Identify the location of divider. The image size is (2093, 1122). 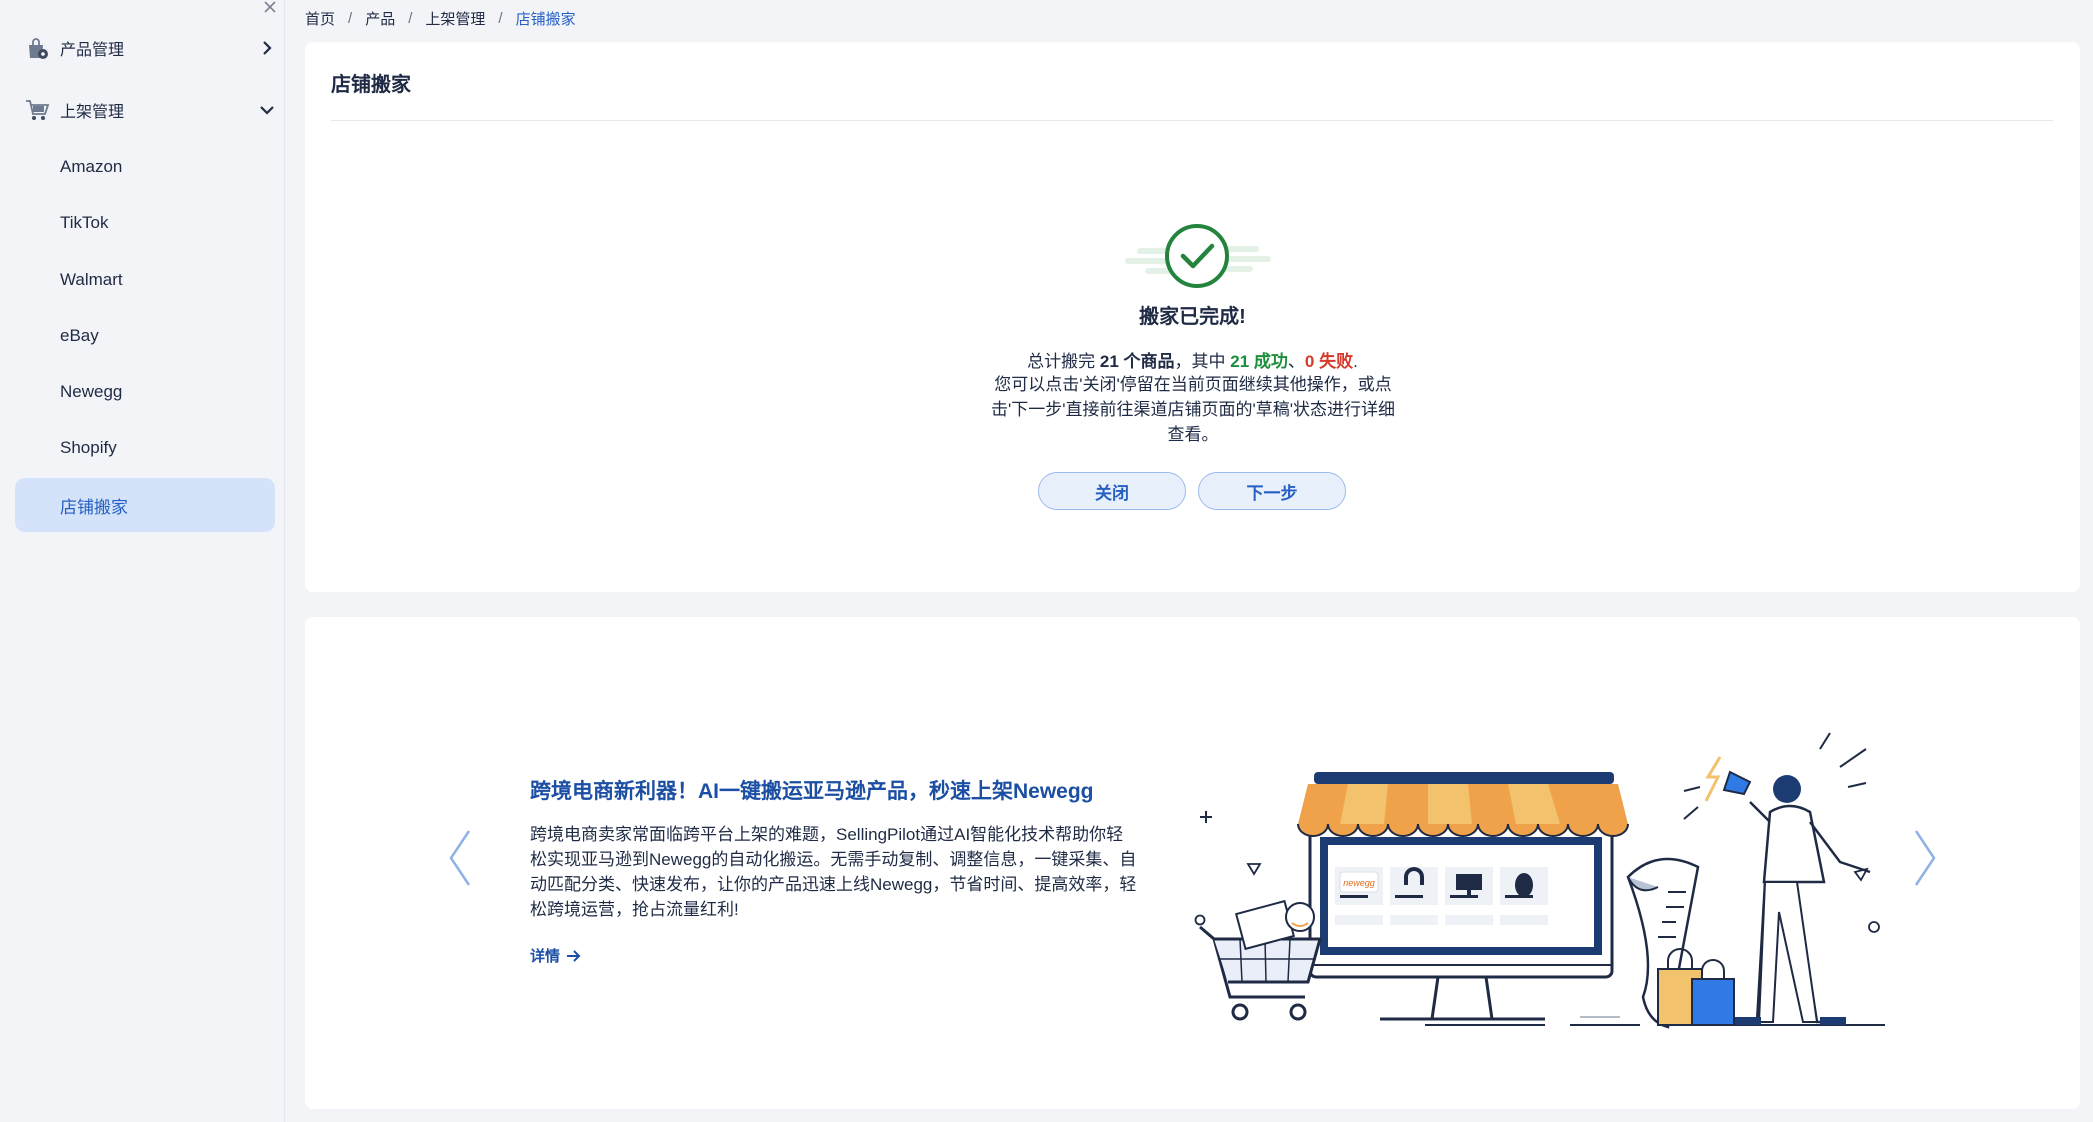
(1192, 120).